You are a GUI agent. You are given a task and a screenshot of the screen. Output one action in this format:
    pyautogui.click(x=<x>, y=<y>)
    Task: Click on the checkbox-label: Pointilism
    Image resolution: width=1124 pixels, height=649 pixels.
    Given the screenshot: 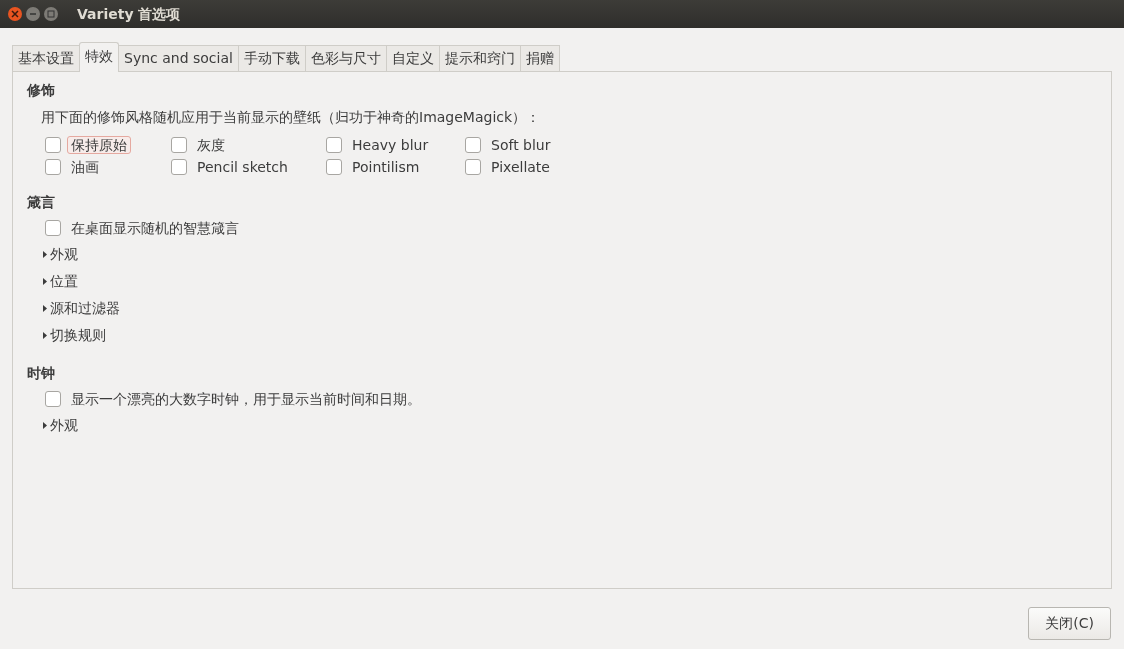 What is the action you would take?
    pyautogui.click(x=386, y=167)
    